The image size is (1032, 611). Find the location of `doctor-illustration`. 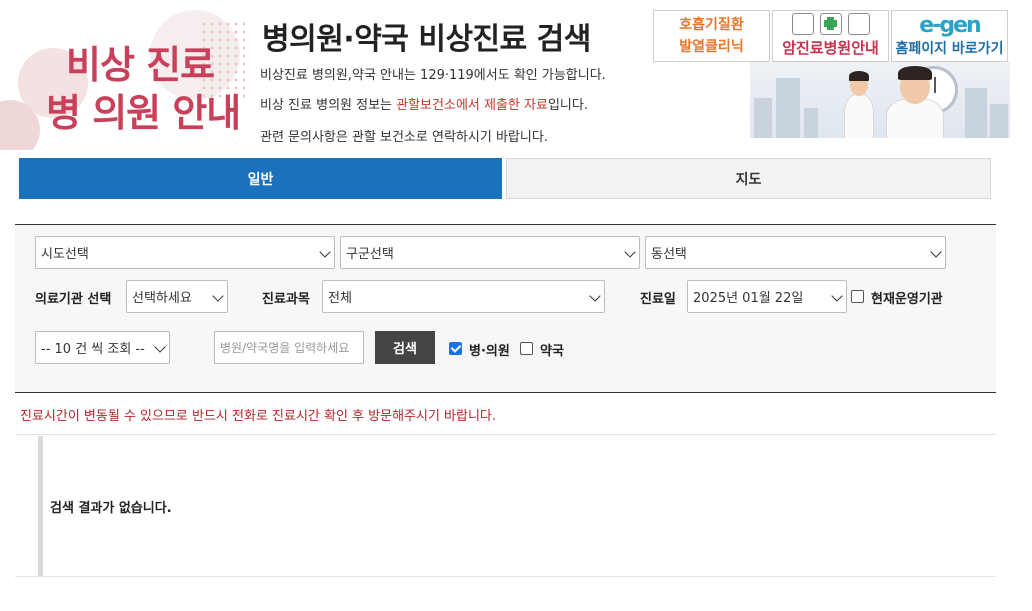

doctor-illustration is located at coordinates (880, 100).